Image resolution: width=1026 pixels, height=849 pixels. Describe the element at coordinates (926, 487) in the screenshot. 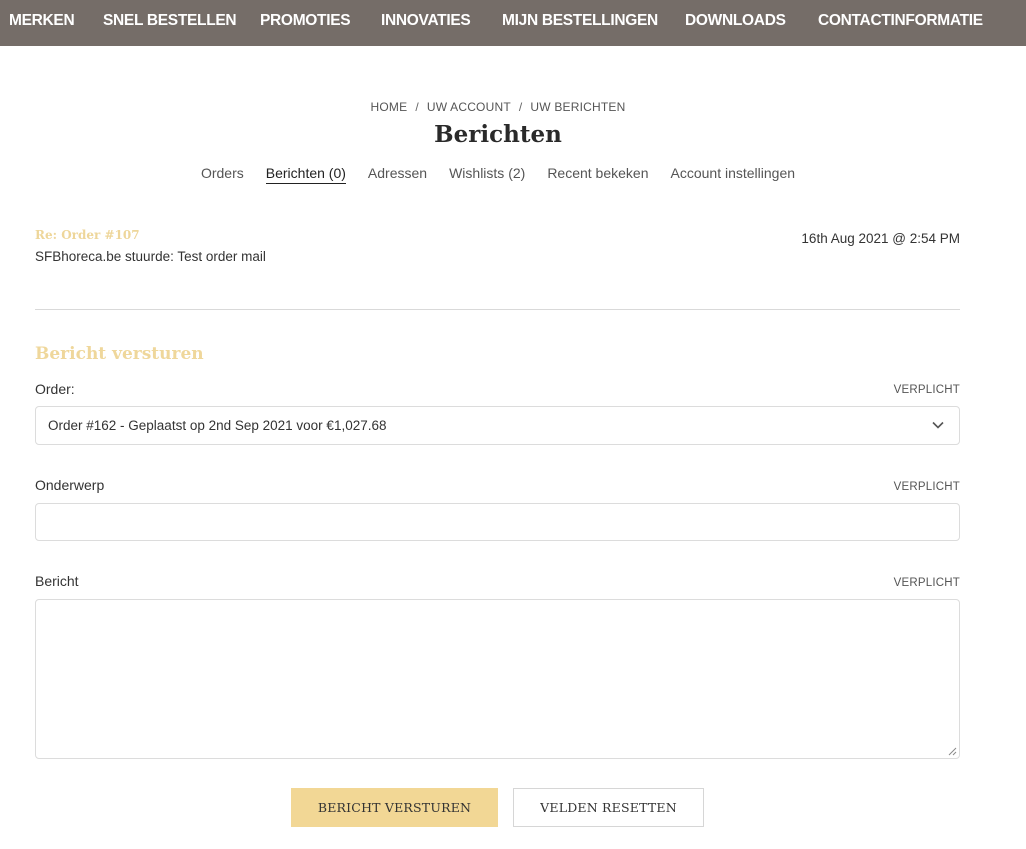

I see `subject-required-label: VERPLICHT` at that location.